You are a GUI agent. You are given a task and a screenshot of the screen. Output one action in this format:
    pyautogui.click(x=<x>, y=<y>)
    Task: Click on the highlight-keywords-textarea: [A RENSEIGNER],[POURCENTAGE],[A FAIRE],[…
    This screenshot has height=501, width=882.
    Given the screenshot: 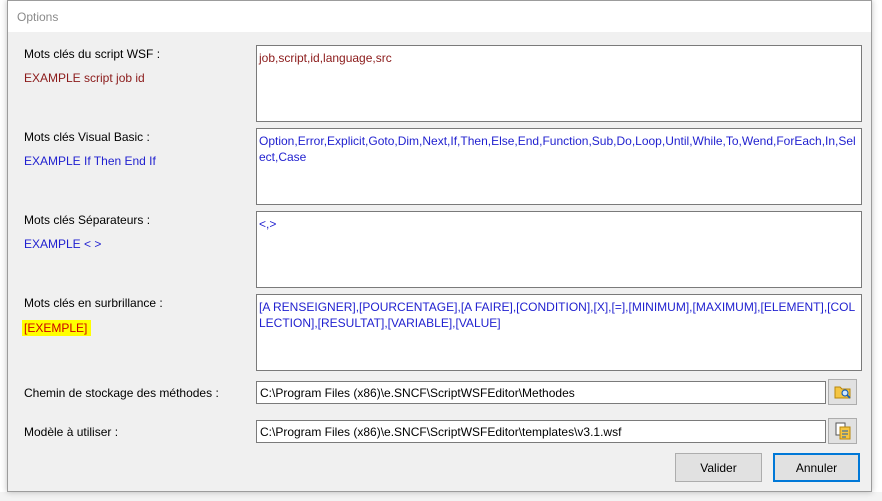 What is the action you would take?
    pyautogui.click(x=559, y=332)
    